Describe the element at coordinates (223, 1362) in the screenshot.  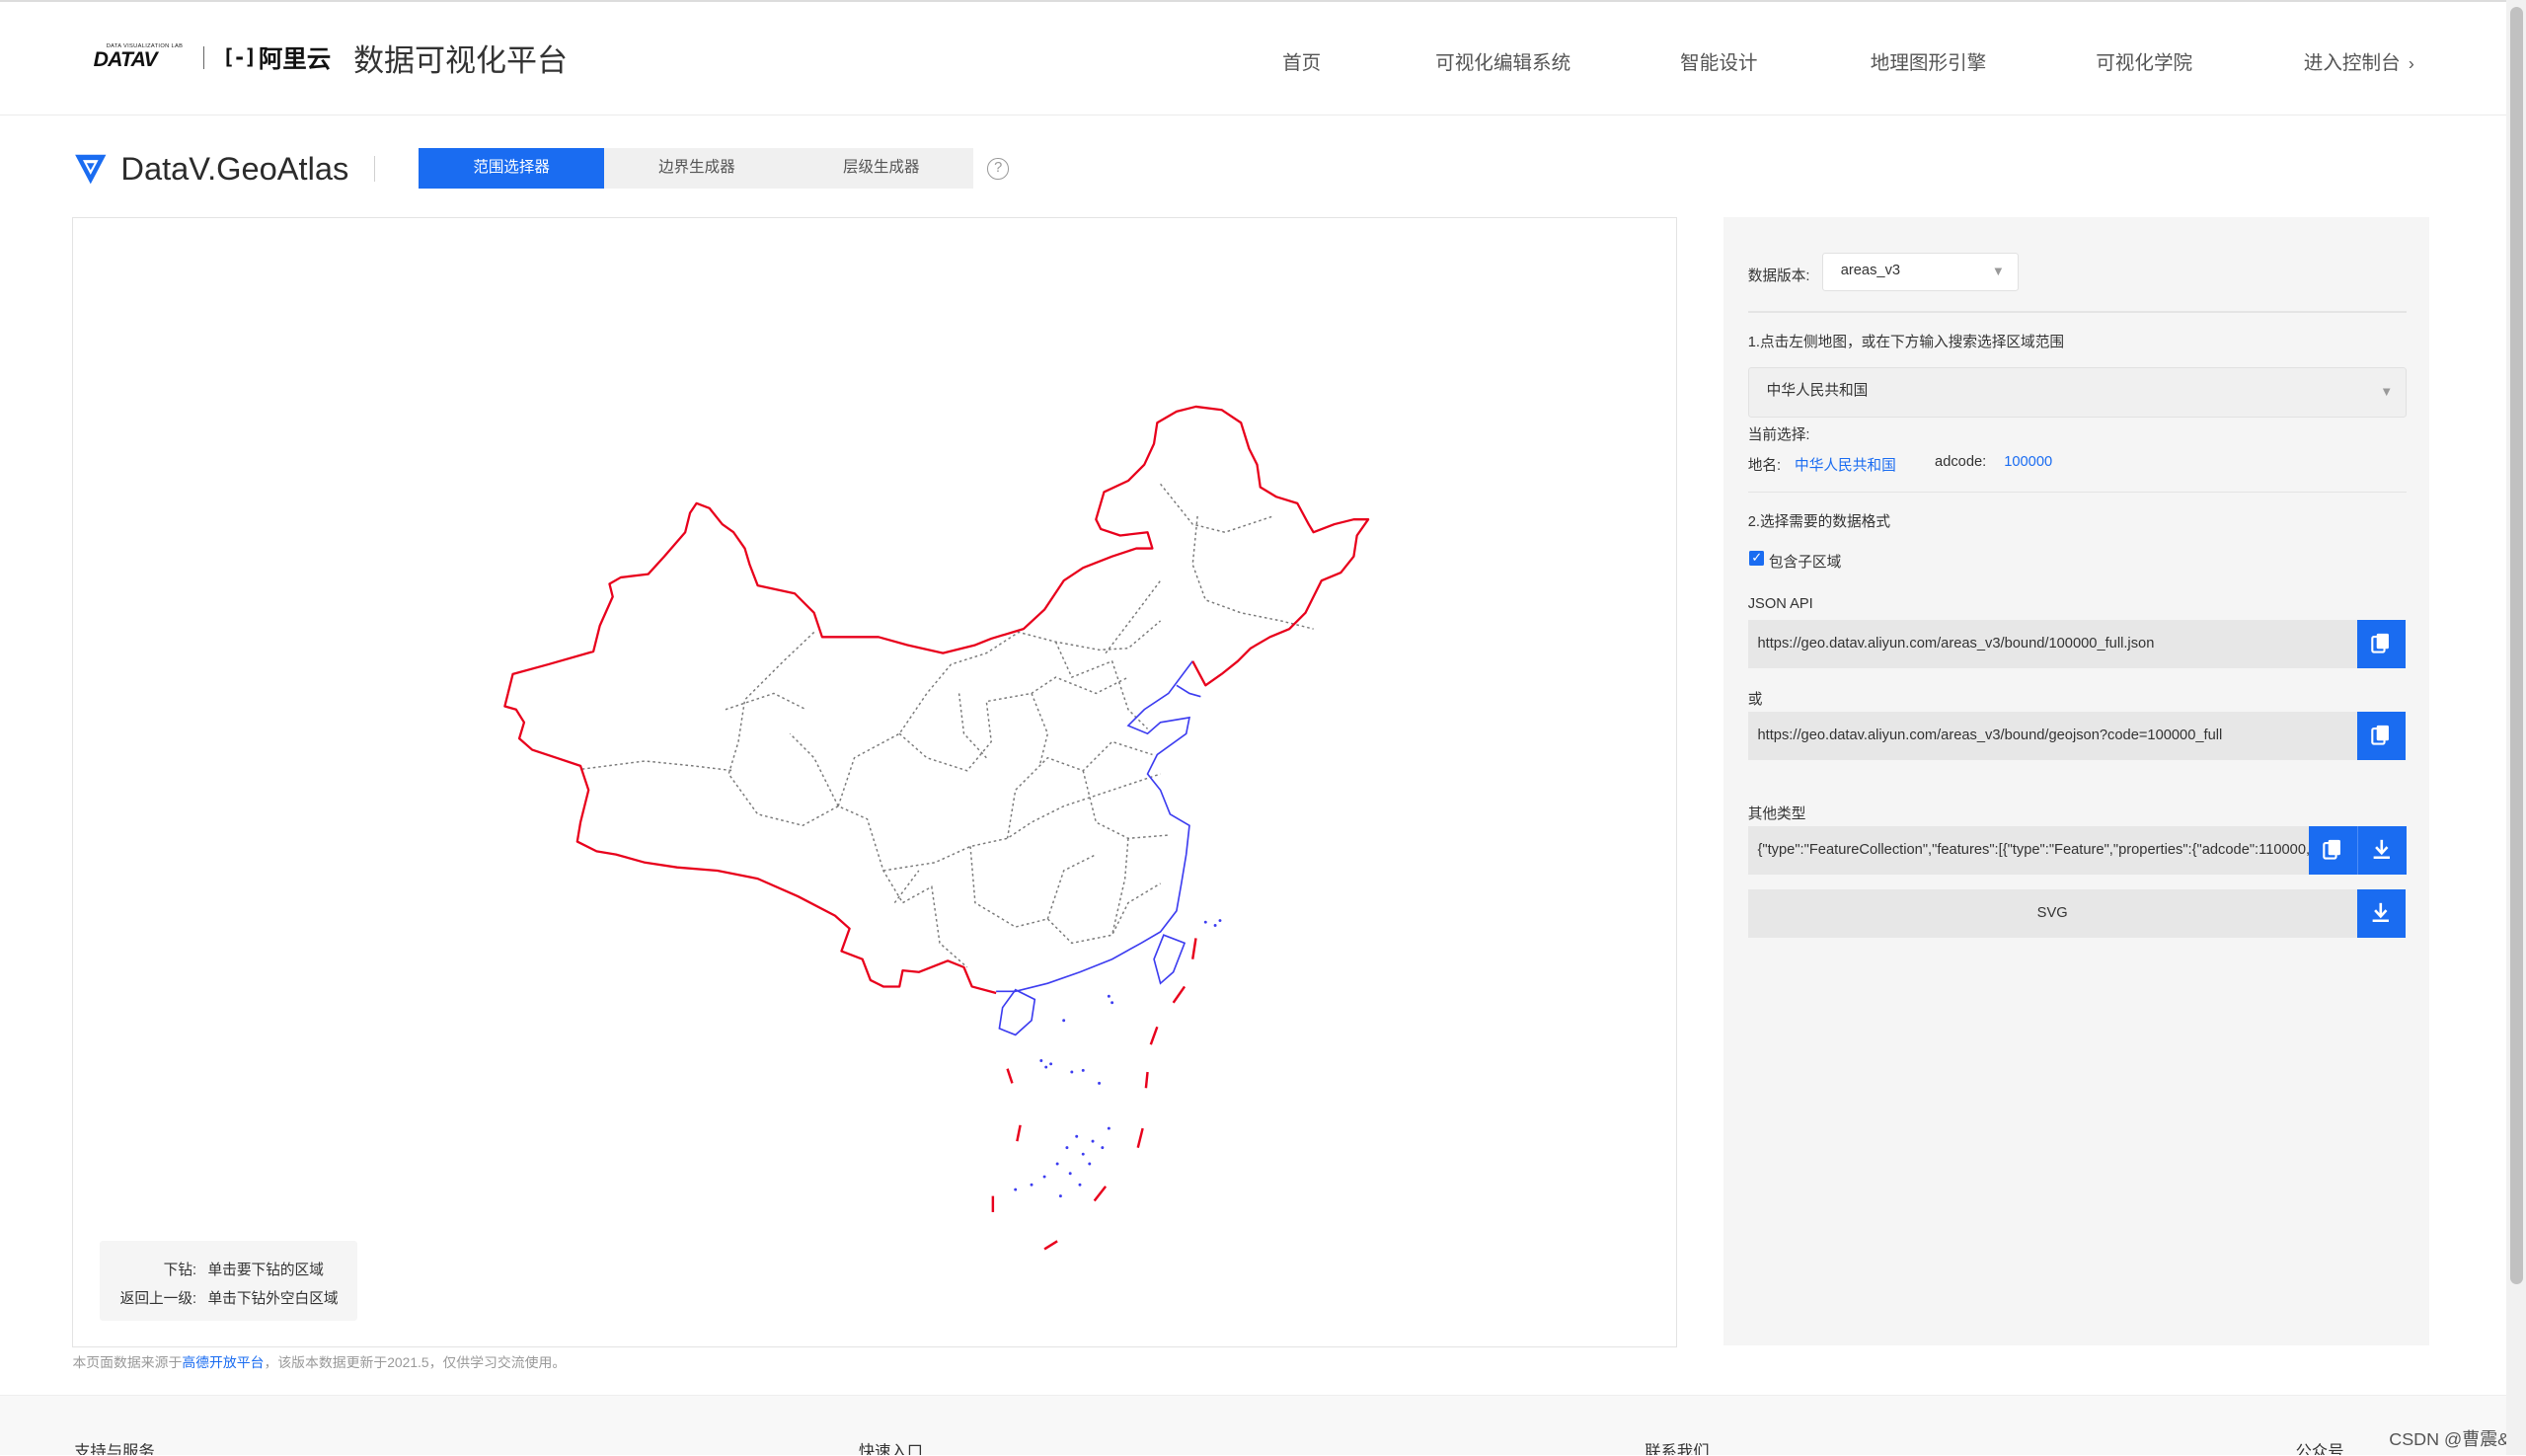
I see `amap-open-platform-link: 高德开放平台` at that location.